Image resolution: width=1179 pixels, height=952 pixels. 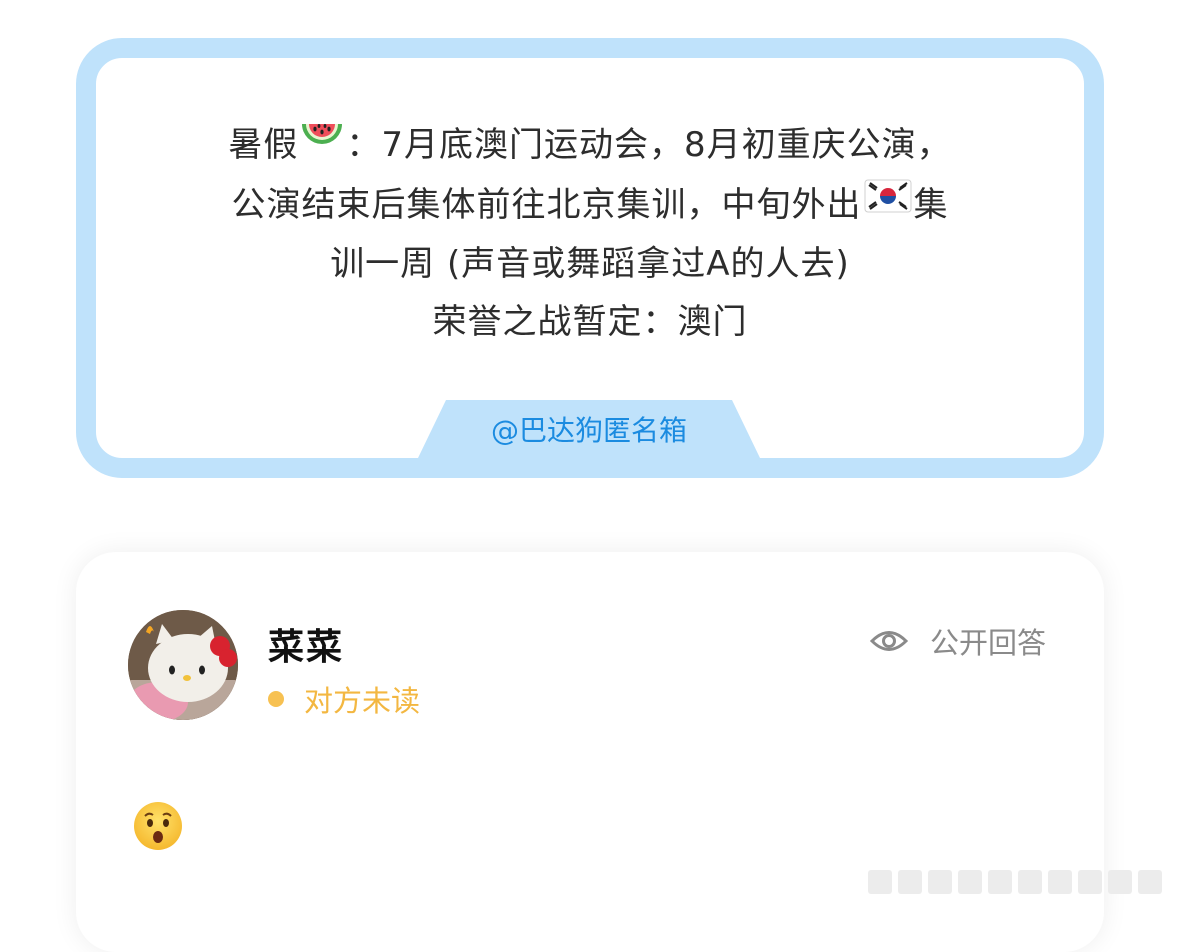 What do you see at coordinates (649, 145) in the screenshot?
I see `question-line-1-end: ：7月底澳门运动会，8月初重庆公演，` at bounding box center [649, 145].